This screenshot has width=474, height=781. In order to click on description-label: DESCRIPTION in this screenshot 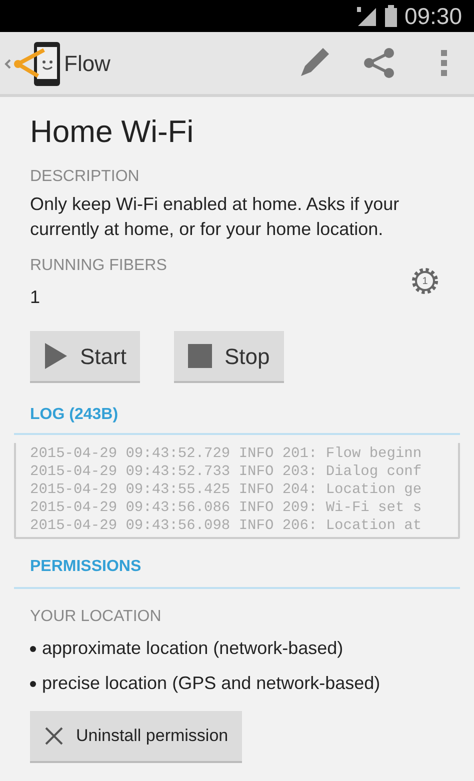, I will do `click(85, 177)`.